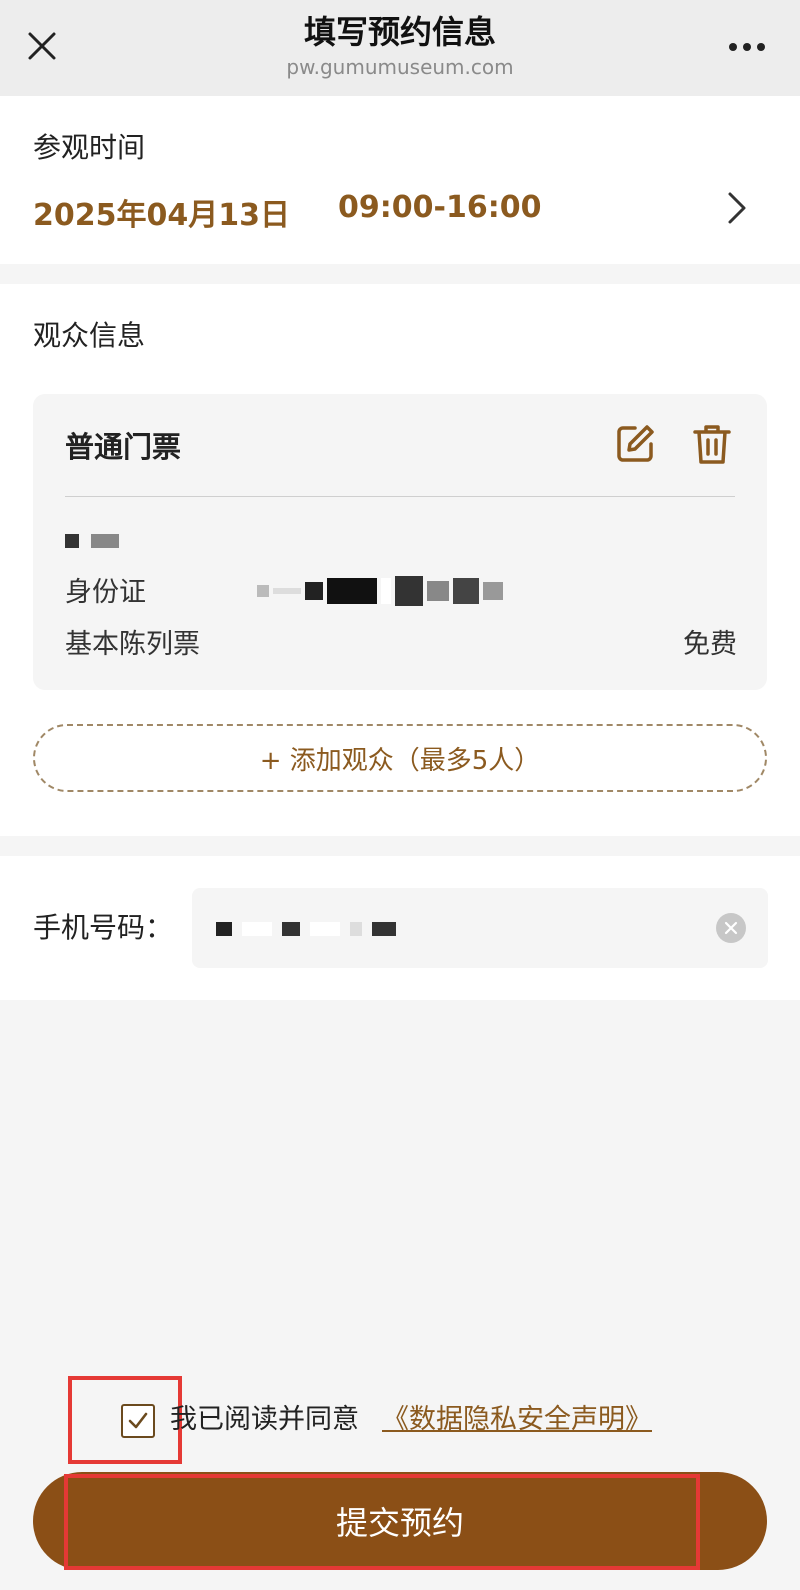 The image size is (800, 1590). I want to click on phone-section: 手机号码：, so click(400, 928).